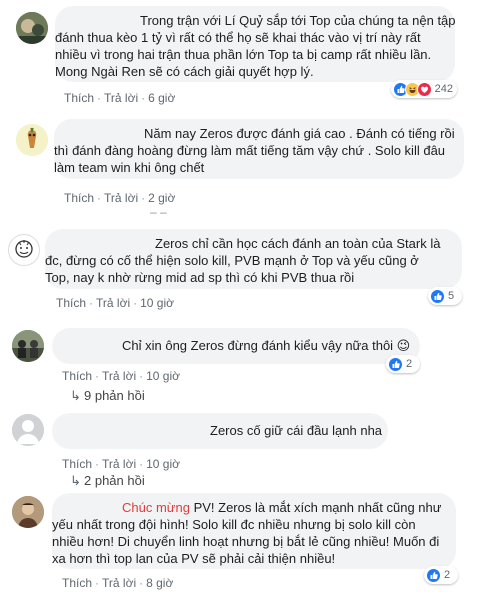 Image resolution: width=489 pixels, height=604 pixels. Describe the element at coordinates (443, 89) in the screenshot. I see `reaction-count: 242` at that location.